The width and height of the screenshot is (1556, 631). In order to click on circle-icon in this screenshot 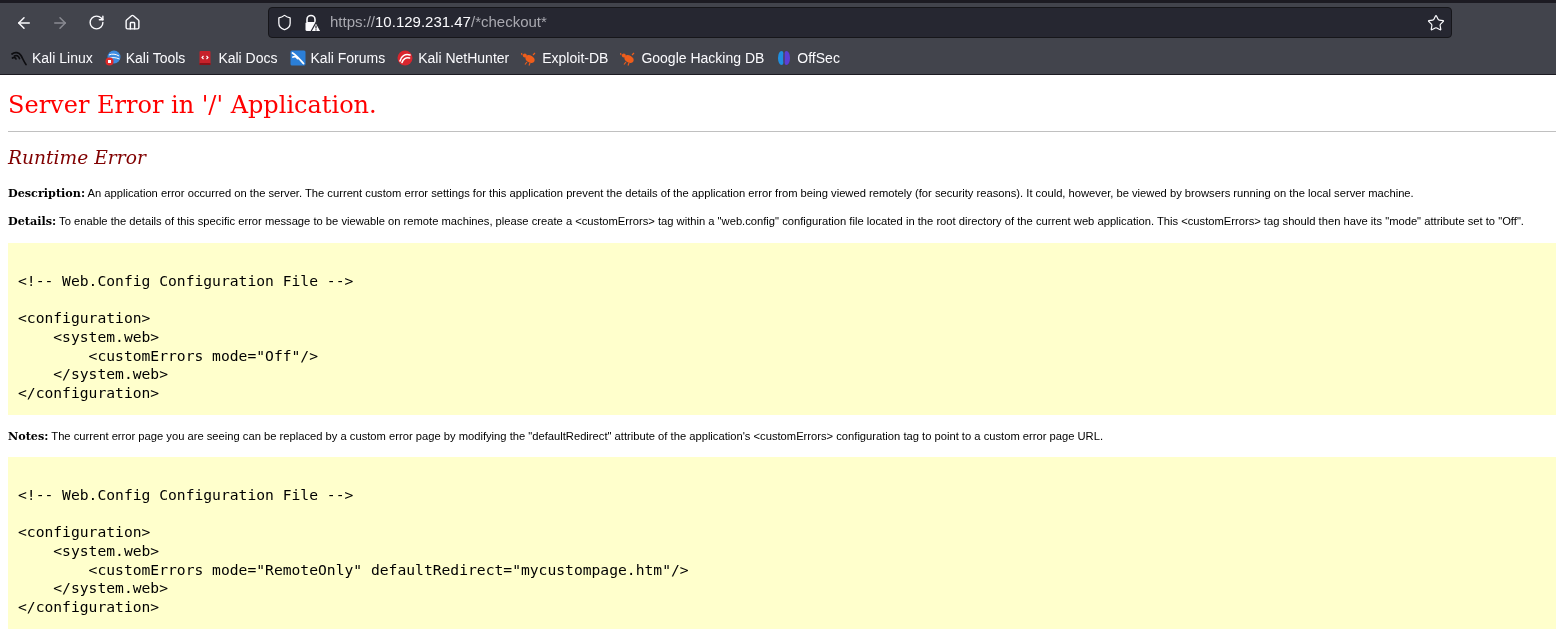, I will do `click(405, 58)`.